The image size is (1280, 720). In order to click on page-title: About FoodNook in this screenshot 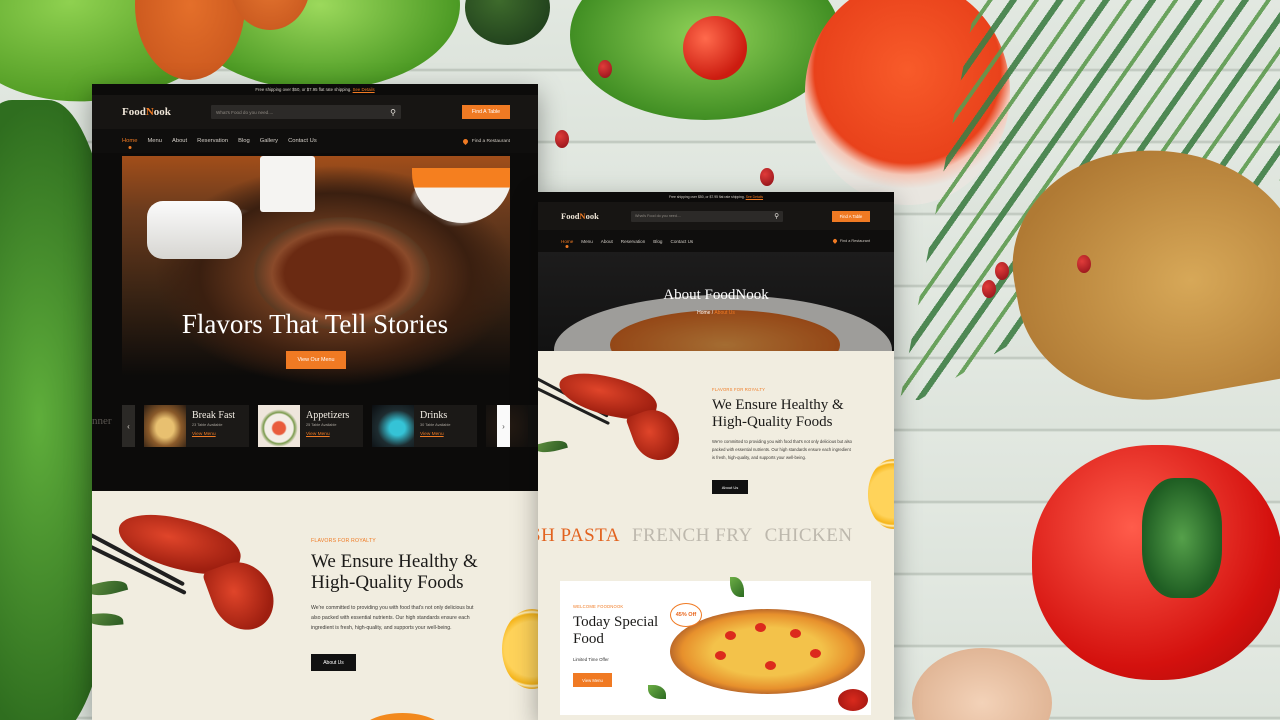, I will do `click(716, 295)`.